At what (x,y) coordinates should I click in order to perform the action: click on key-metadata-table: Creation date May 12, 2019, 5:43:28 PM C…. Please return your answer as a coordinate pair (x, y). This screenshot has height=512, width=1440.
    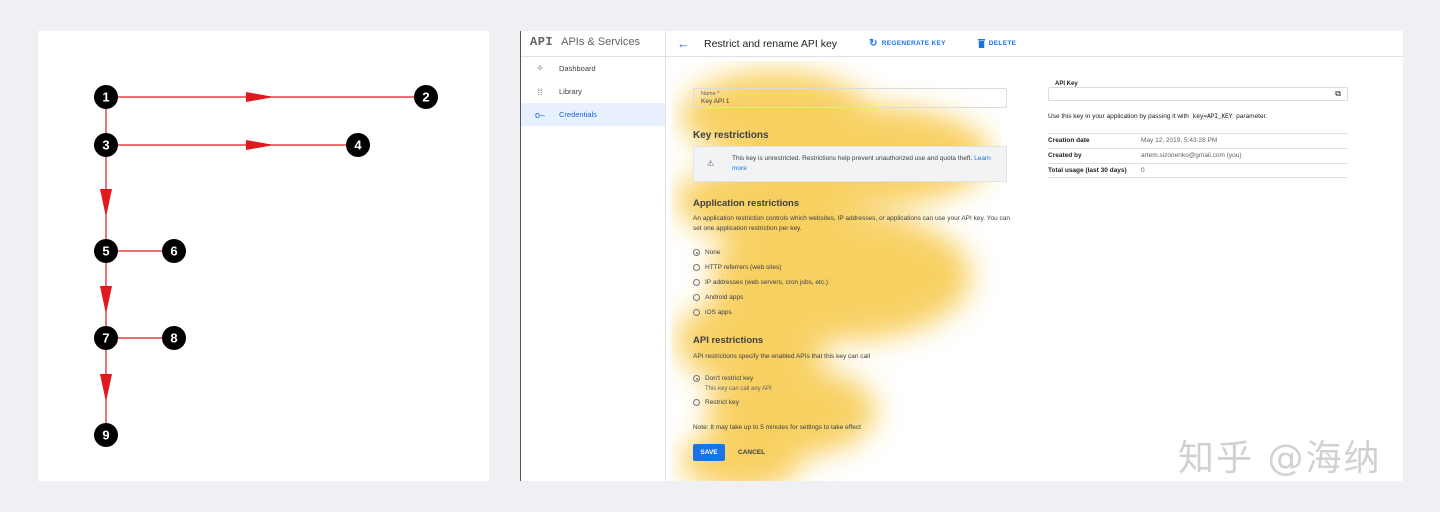
    Looking at the image, I should click on (1198, 156).